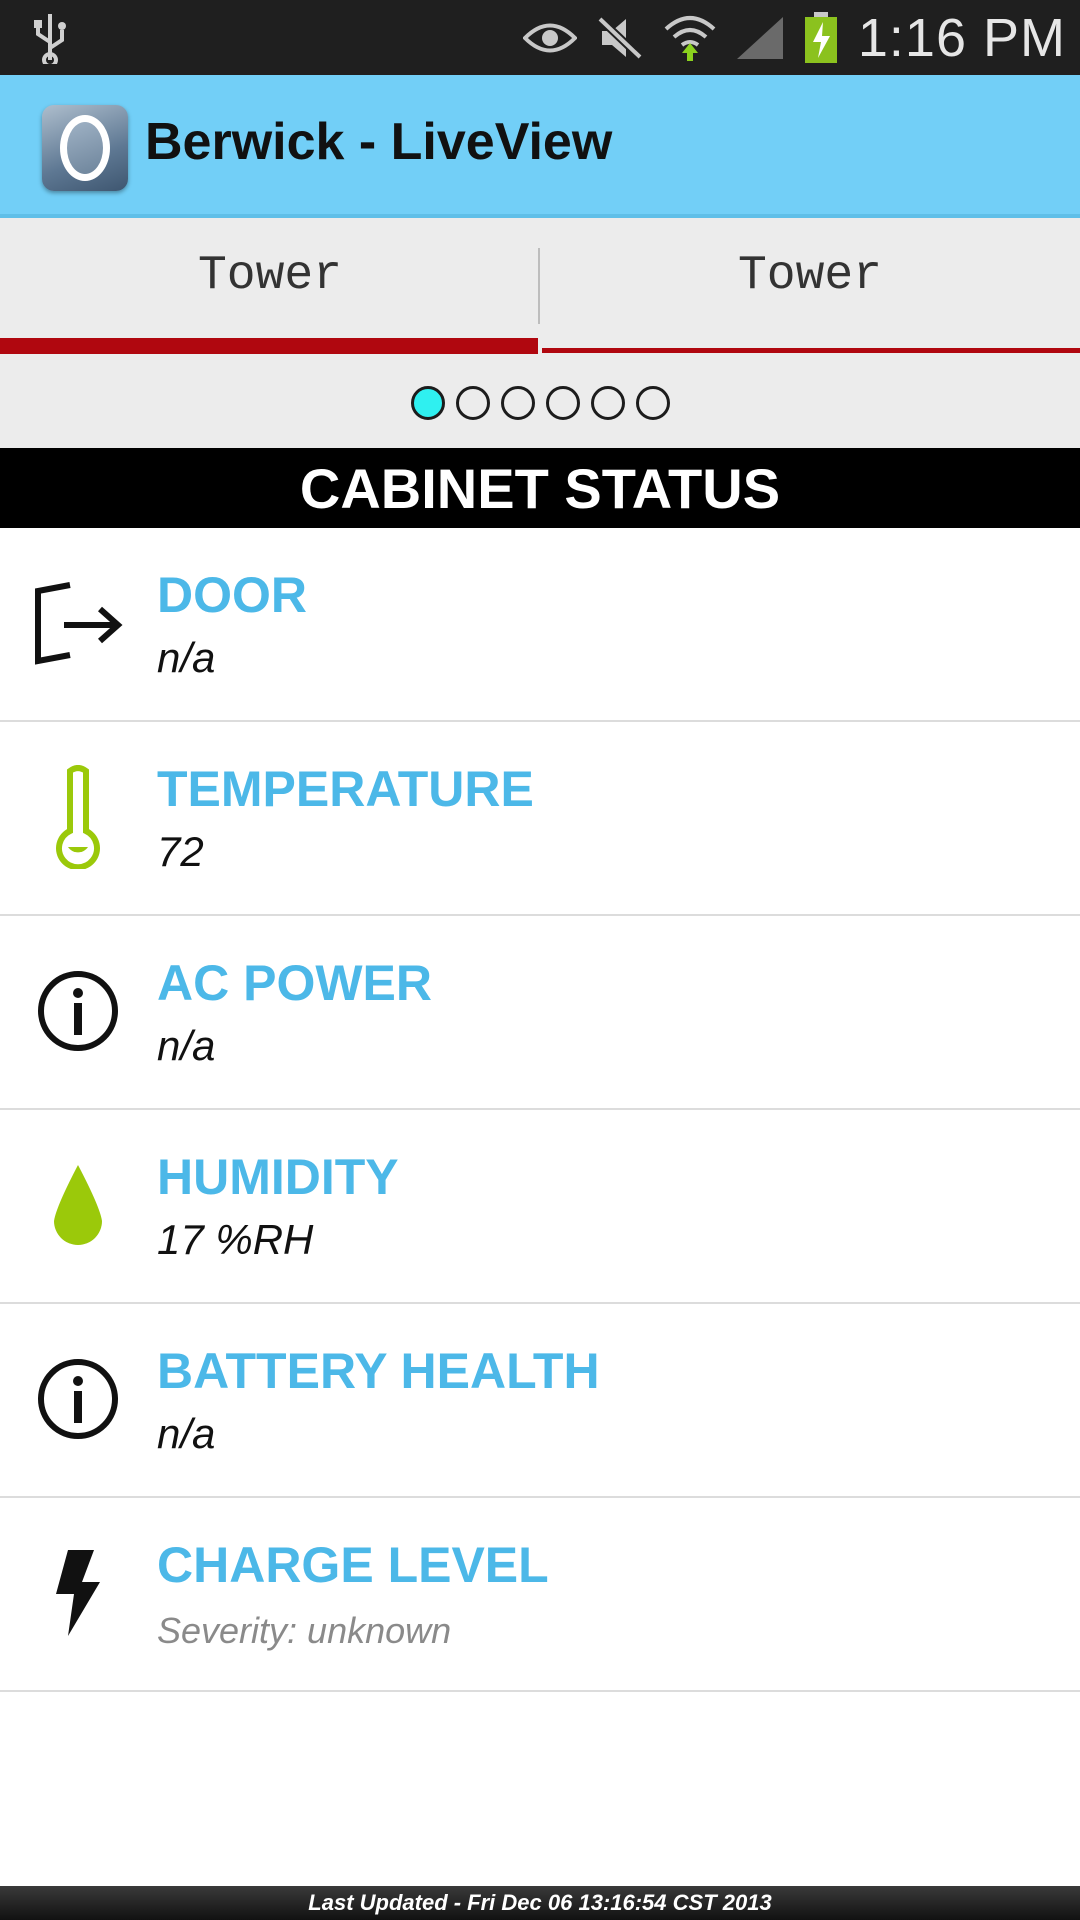  I want to click on status-bar: 1:16 PM, so click(540, 37).